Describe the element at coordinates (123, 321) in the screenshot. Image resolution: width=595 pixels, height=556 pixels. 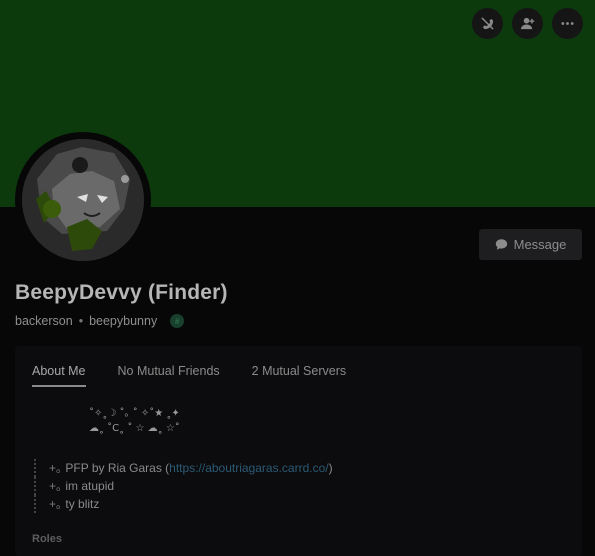
I see `pronouns: beepybunny` at that location.